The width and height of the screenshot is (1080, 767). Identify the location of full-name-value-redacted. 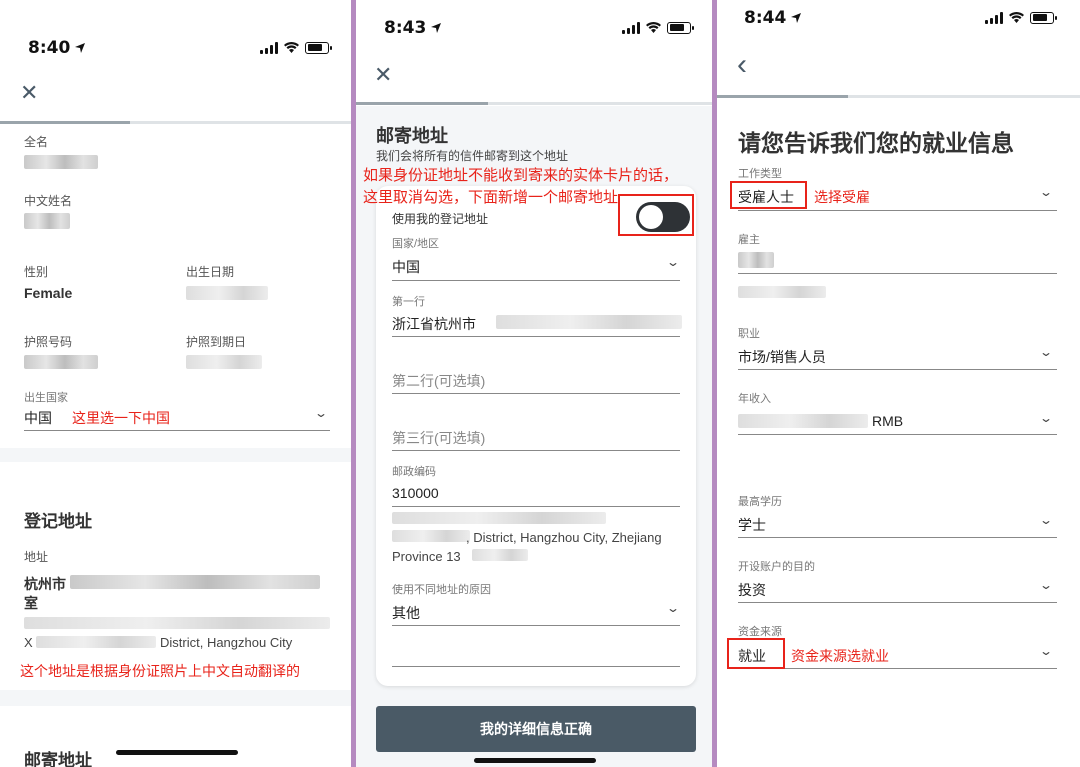
(61, 162).